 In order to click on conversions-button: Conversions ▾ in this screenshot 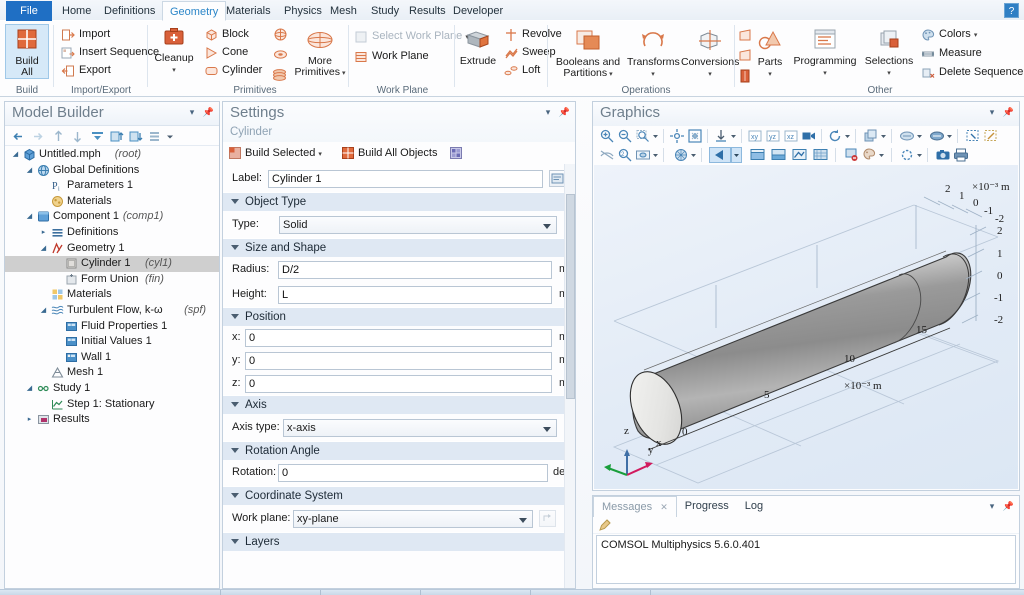, I will do `click(710, 53)`.